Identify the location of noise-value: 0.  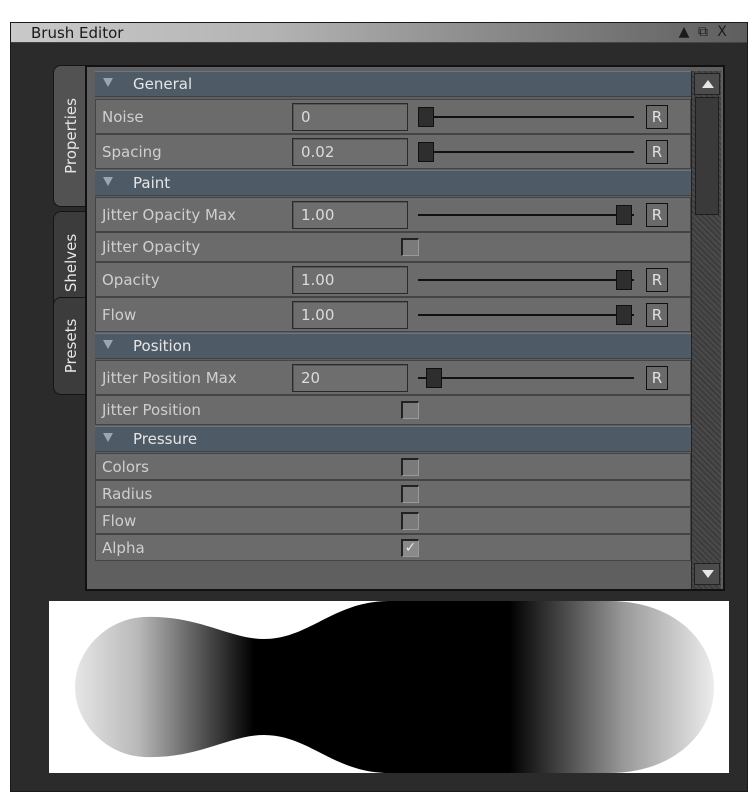
(306, 117).